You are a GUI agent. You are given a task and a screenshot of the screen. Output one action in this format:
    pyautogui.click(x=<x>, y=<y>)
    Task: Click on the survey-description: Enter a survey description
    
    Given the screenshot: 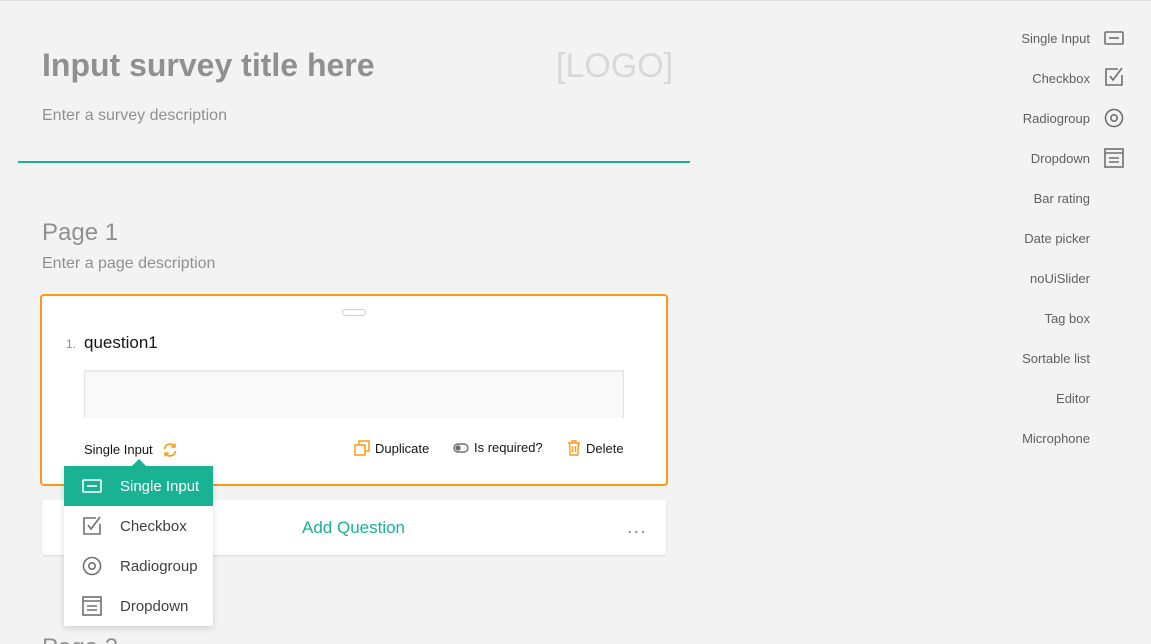 What is the action you would take?
    pyautogui.click(x=134, y=116)
    